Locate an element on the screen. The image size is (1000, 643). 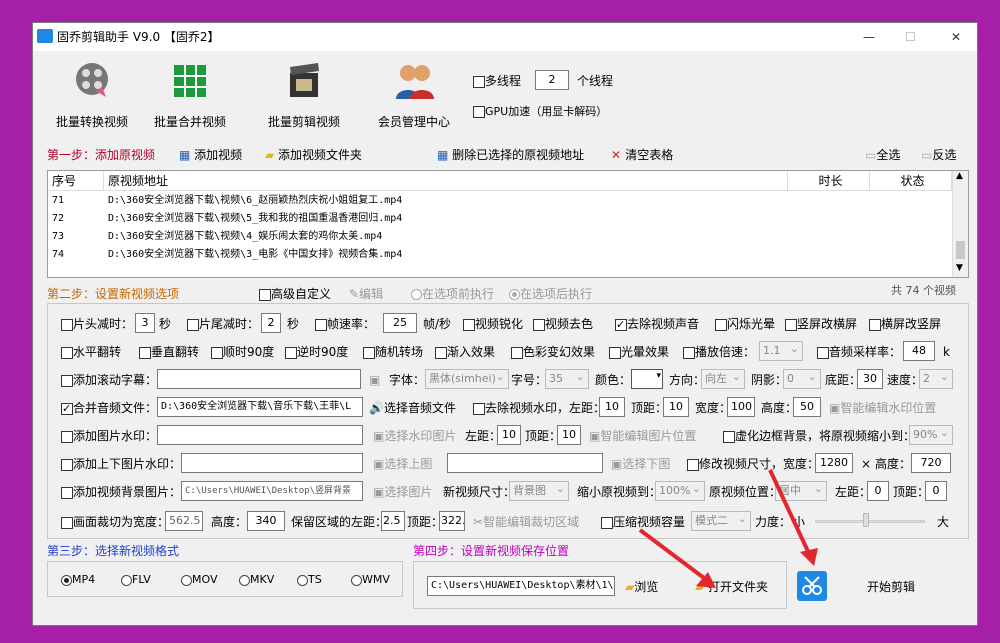
member-center-button: 会员管理中心 is located at coordinates (414, 94).